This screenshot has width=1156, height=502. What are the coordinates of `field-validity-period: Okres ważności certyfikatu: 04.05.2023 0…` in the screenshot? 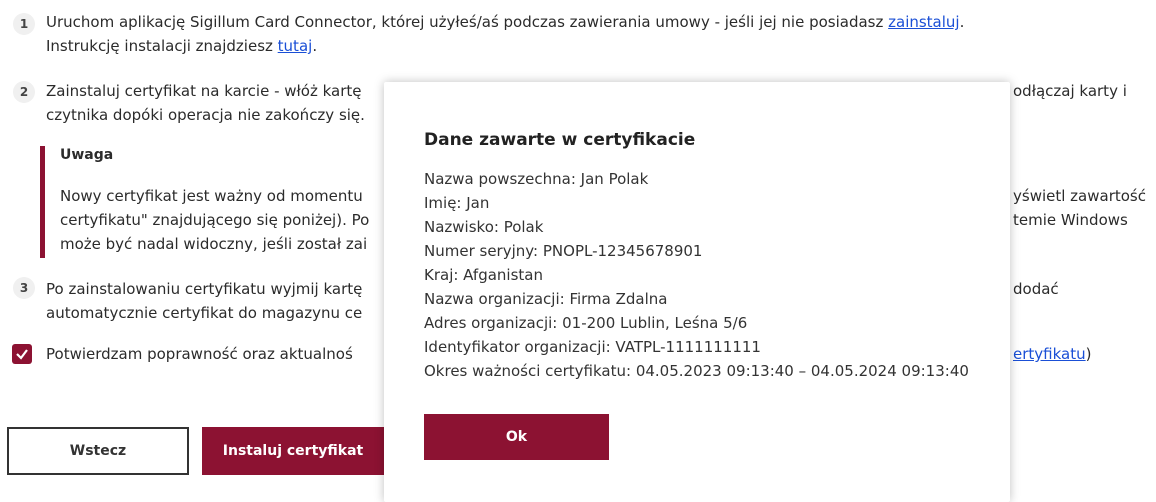 It's located at (696, 371).